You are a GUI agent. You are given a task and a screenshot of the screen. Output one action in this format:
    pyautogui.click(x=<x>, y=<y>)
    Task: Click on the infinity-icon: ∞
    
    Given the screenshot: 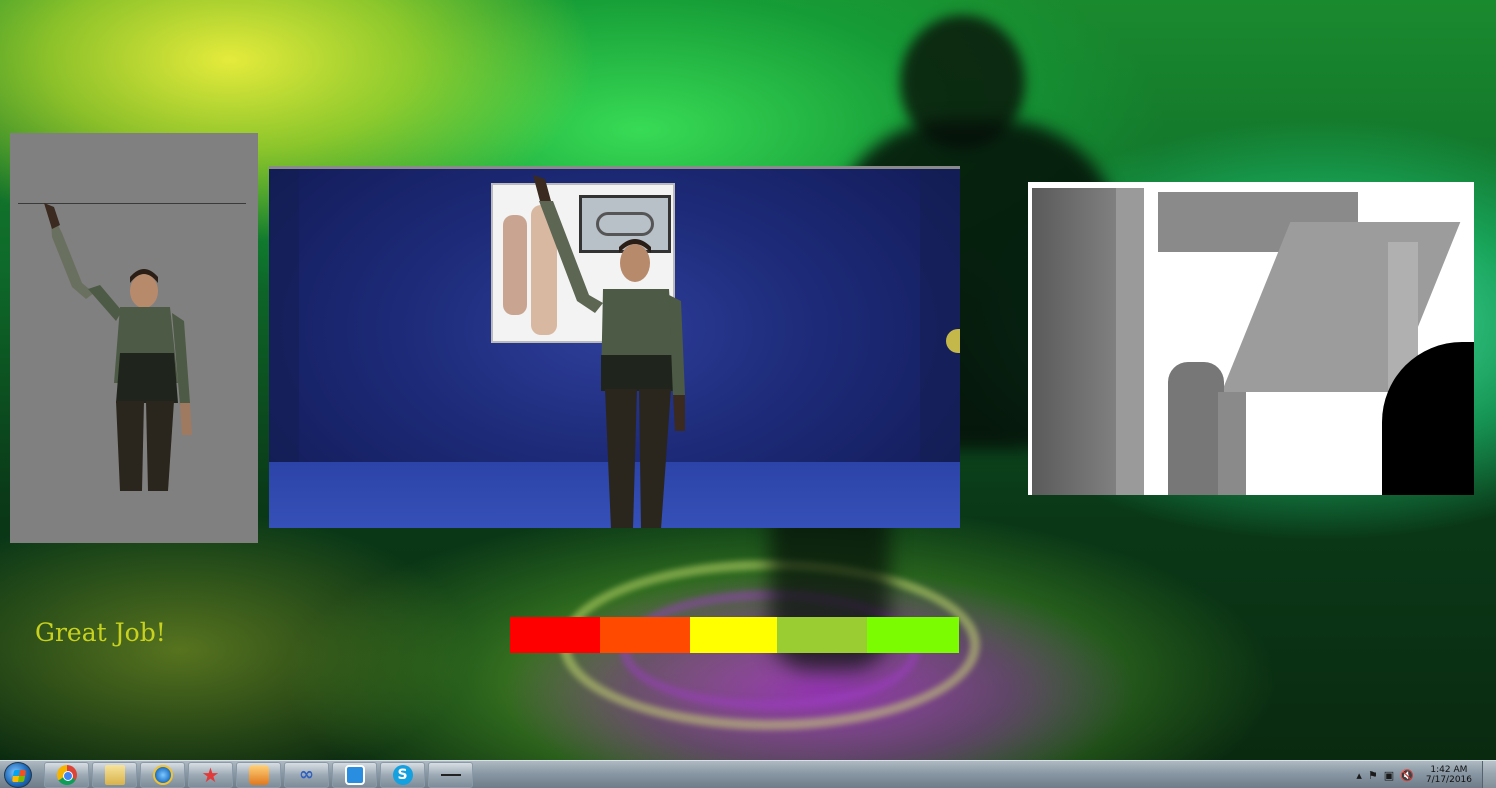 What is the action you would take?
    pyautogui.click(x=306, y=774)
    